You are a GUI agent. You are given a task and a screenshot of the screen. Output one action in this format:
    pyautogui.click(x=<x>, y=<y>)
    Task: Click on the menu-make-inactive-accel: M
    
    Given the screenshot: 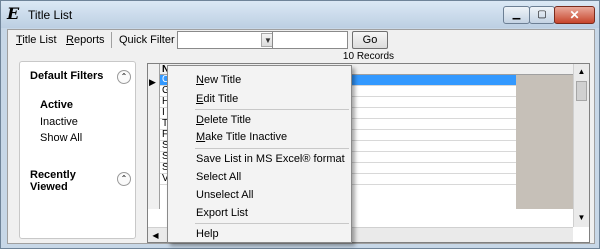 What is the action you would take?
    pyautogui.click(x=201, y=137)
    